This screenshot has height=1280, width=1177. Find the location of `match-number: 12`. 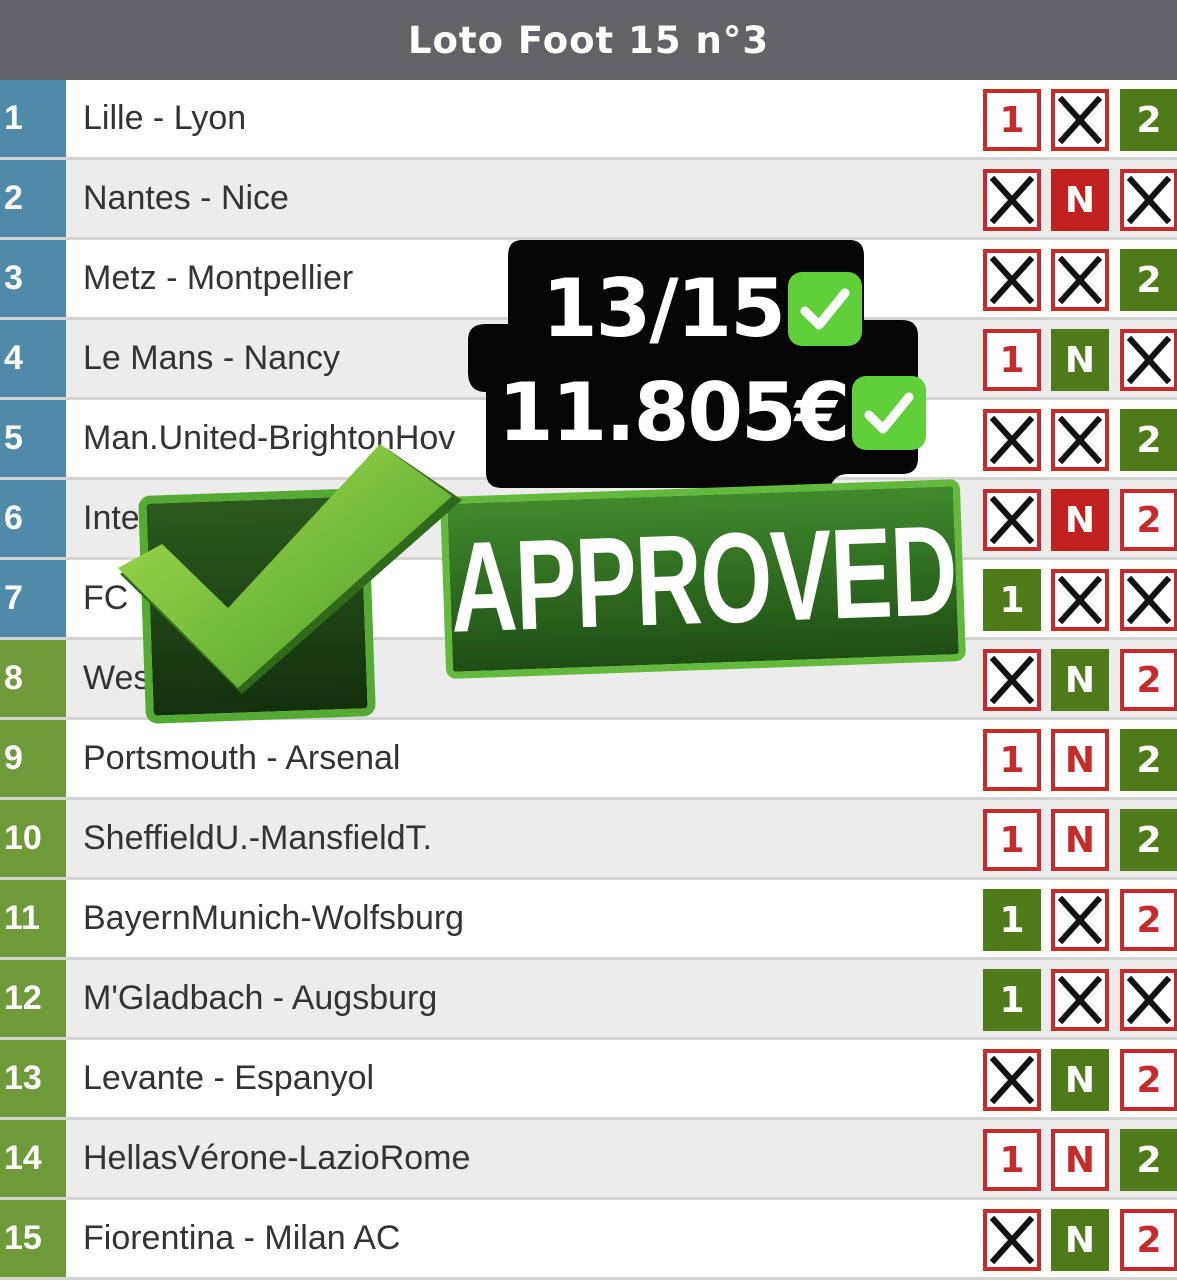

match-number: 12 is located at coordinates (33, 998).